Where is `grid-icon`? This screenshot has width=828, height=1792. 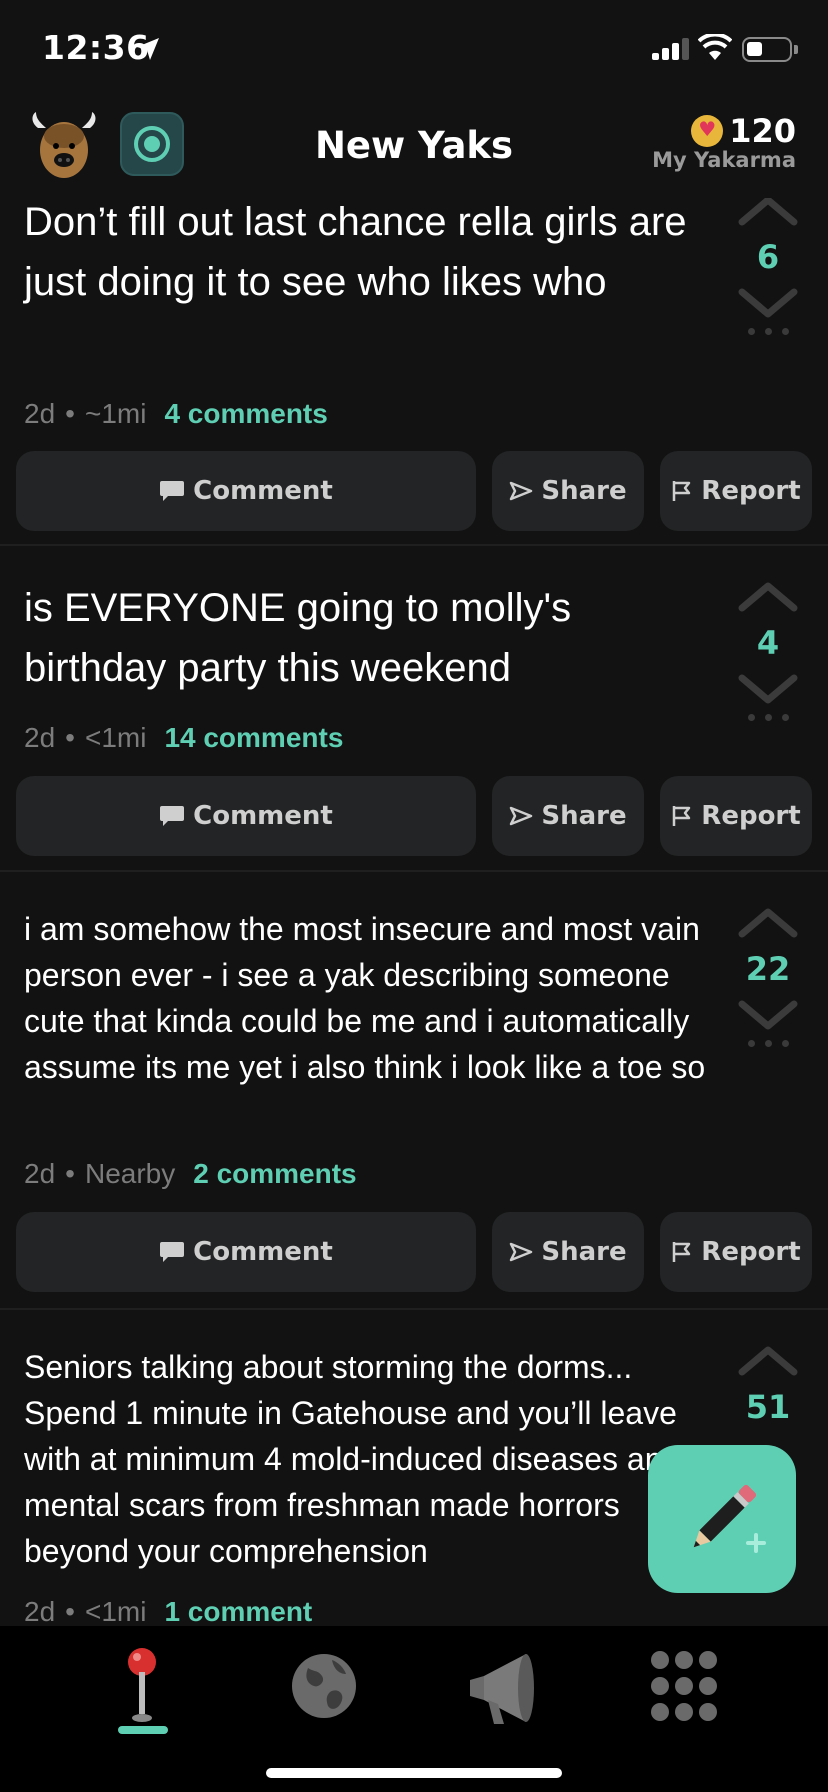 grid-icon is located at coordinates (684, 1687).